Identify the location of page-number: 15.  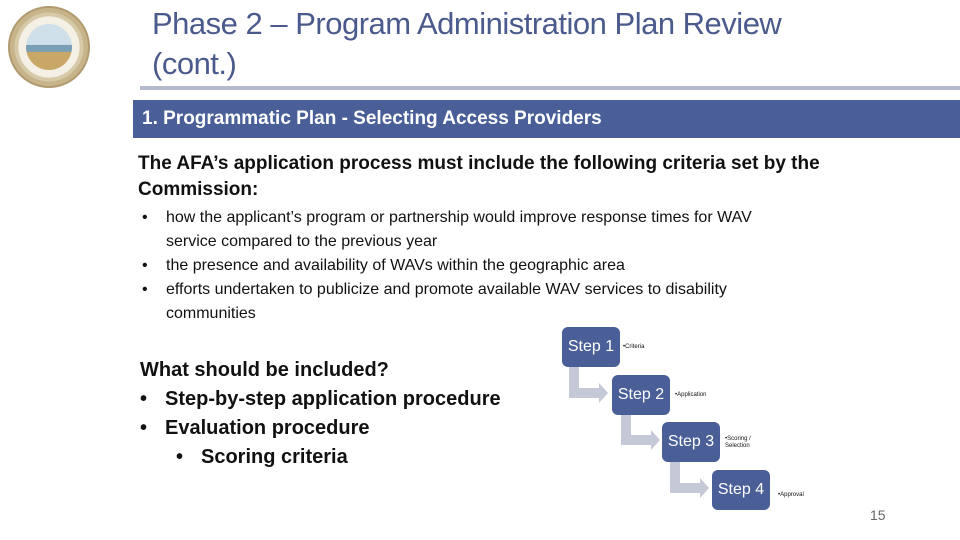
(878, 515).